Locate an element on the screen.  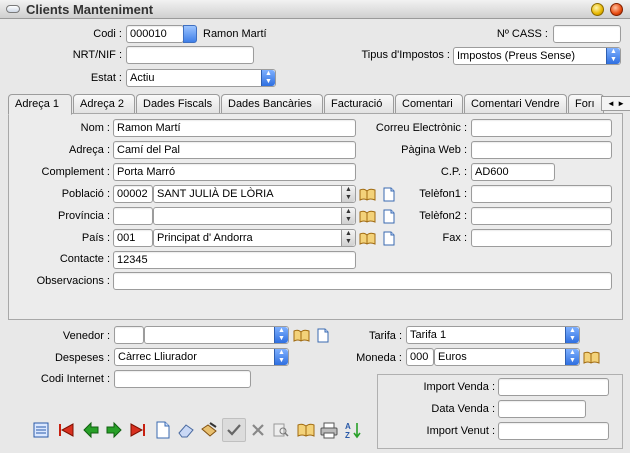
cass-label: Nº CASS : is located at coordinates (522, 34).